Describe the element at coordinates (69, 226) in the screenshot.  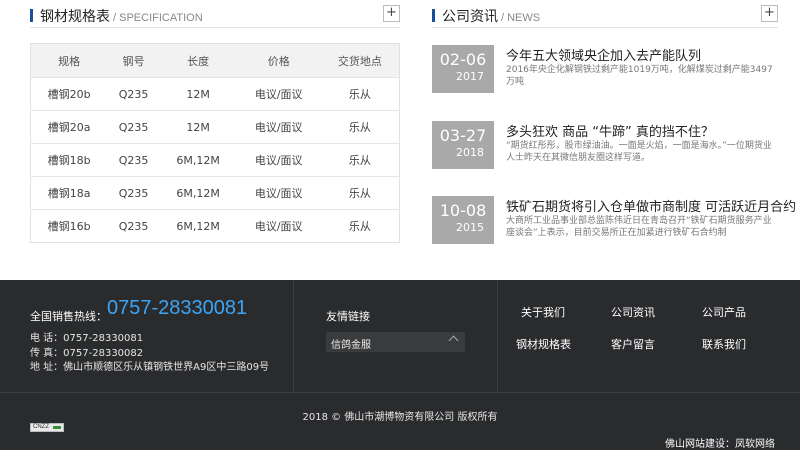
I see `table-cell: 槽钢16b` at that location.